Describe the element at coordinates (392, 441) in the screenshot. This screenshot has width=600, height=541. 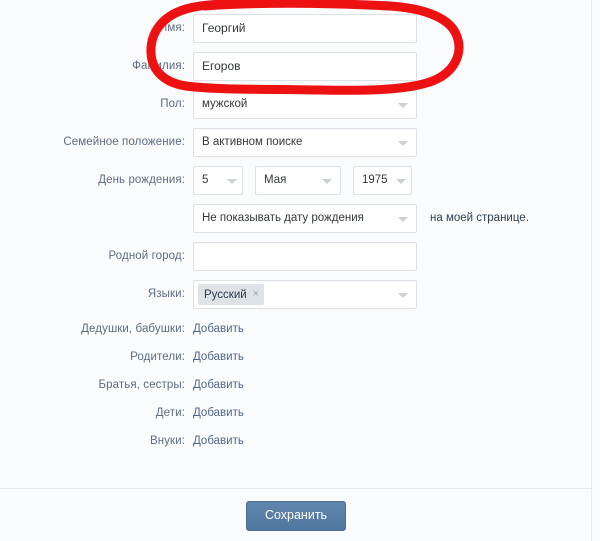
I see `field-area-grandchildren: Добавить` at that location.